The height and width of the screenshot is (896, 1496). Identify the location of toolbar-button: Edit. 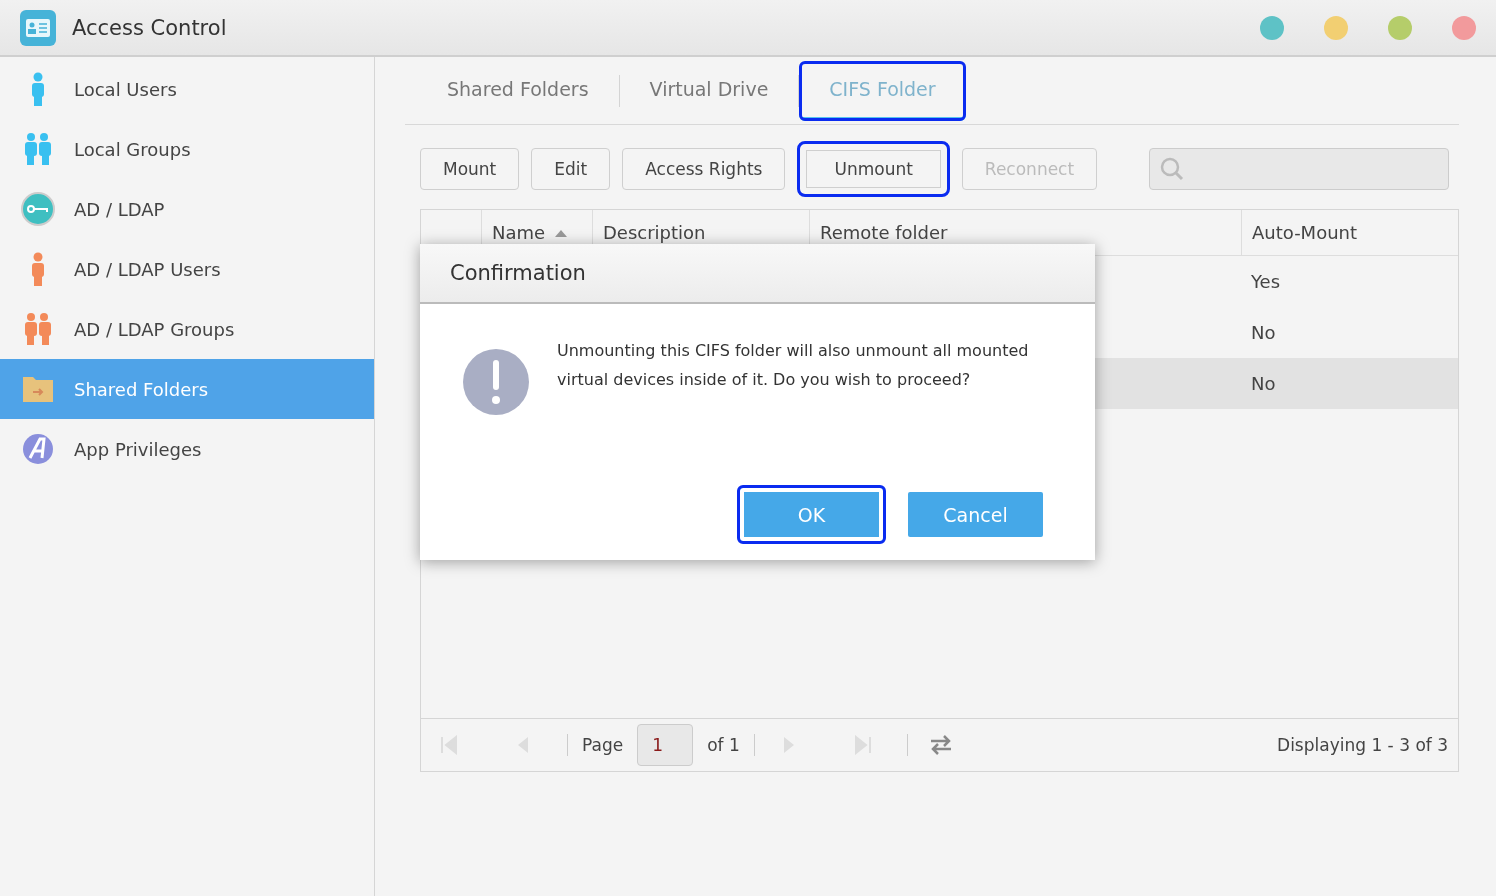
(571, 169).